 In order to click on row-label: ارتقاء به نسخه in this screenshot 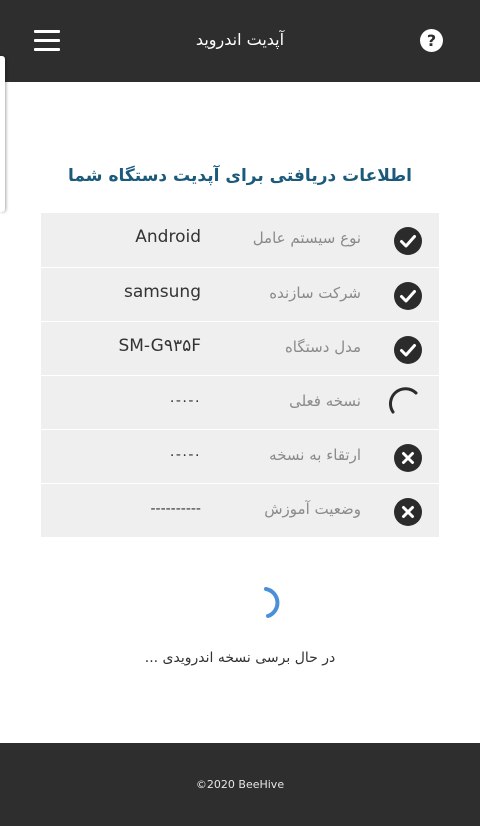, I will do `click(315, 455)`.